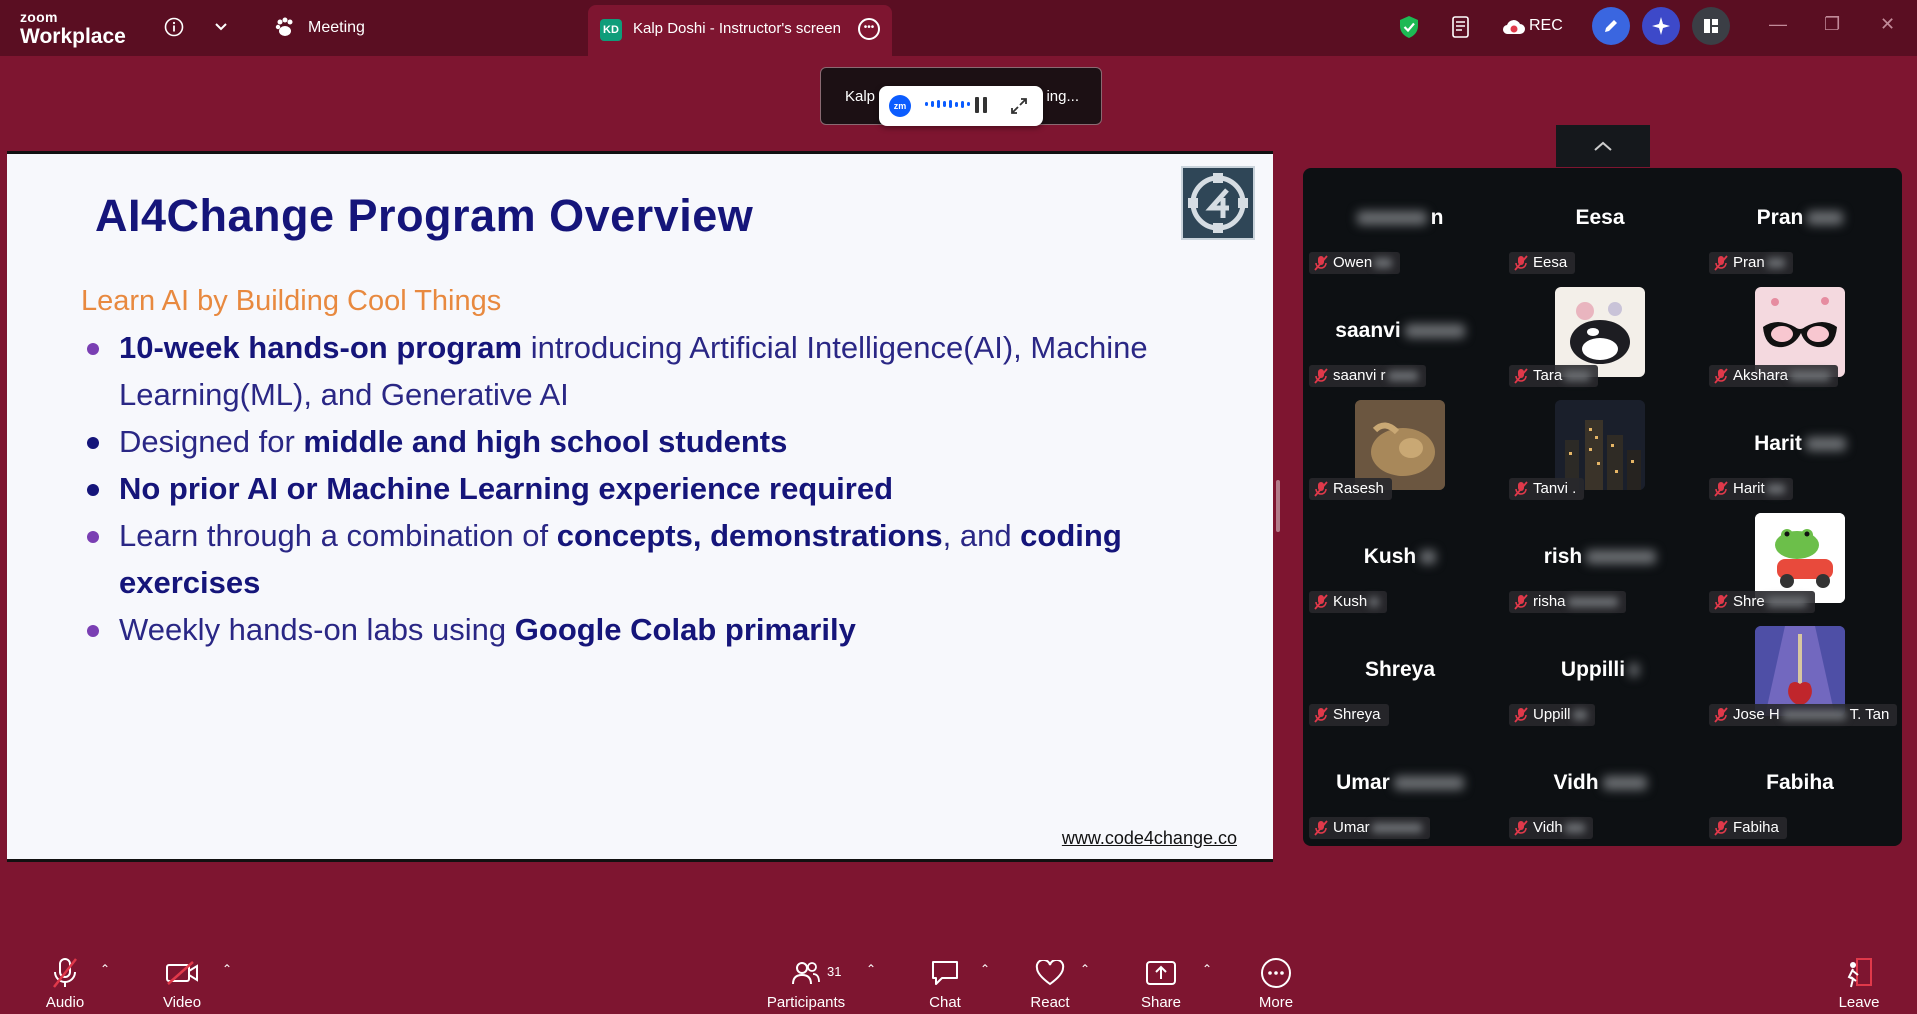  Describe the element at coordinates (985, 969) in the screenshot. I see `chat-options-chevron-up-icon: ⌃` at that location.